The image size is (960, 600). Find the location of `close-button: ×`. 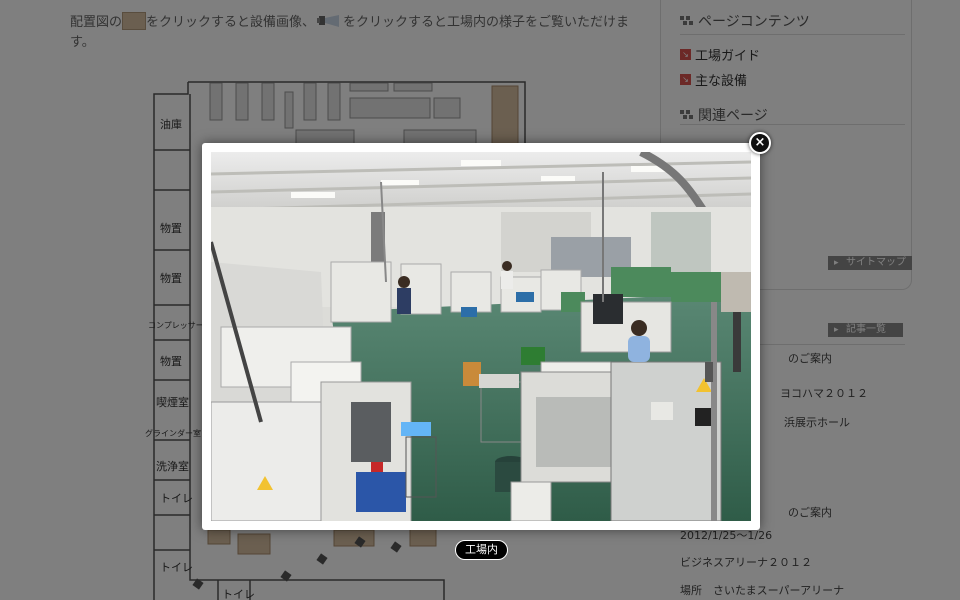

close-button: × is located at coordinates (760, 143).